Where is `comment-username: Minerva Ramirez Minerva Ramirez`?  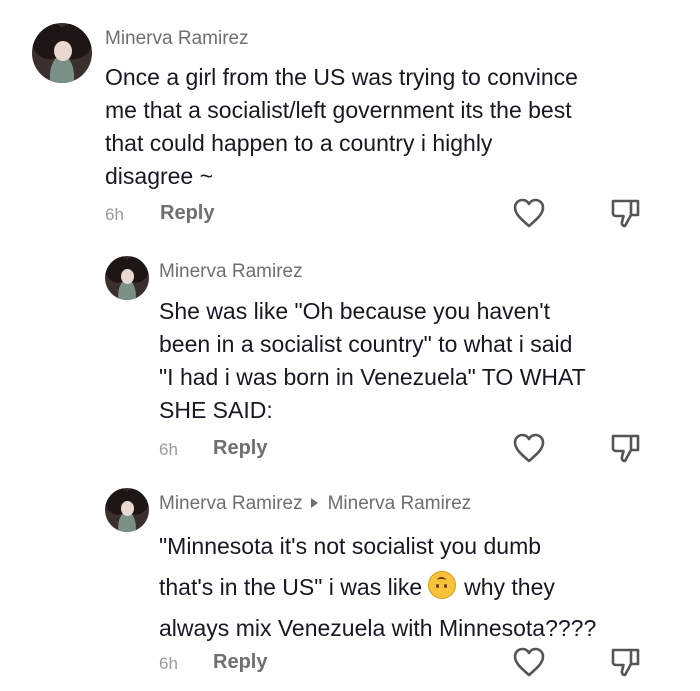
comment-username: Minerva Ramirez Minerva Ramirez is located at coordinates (315, 504).